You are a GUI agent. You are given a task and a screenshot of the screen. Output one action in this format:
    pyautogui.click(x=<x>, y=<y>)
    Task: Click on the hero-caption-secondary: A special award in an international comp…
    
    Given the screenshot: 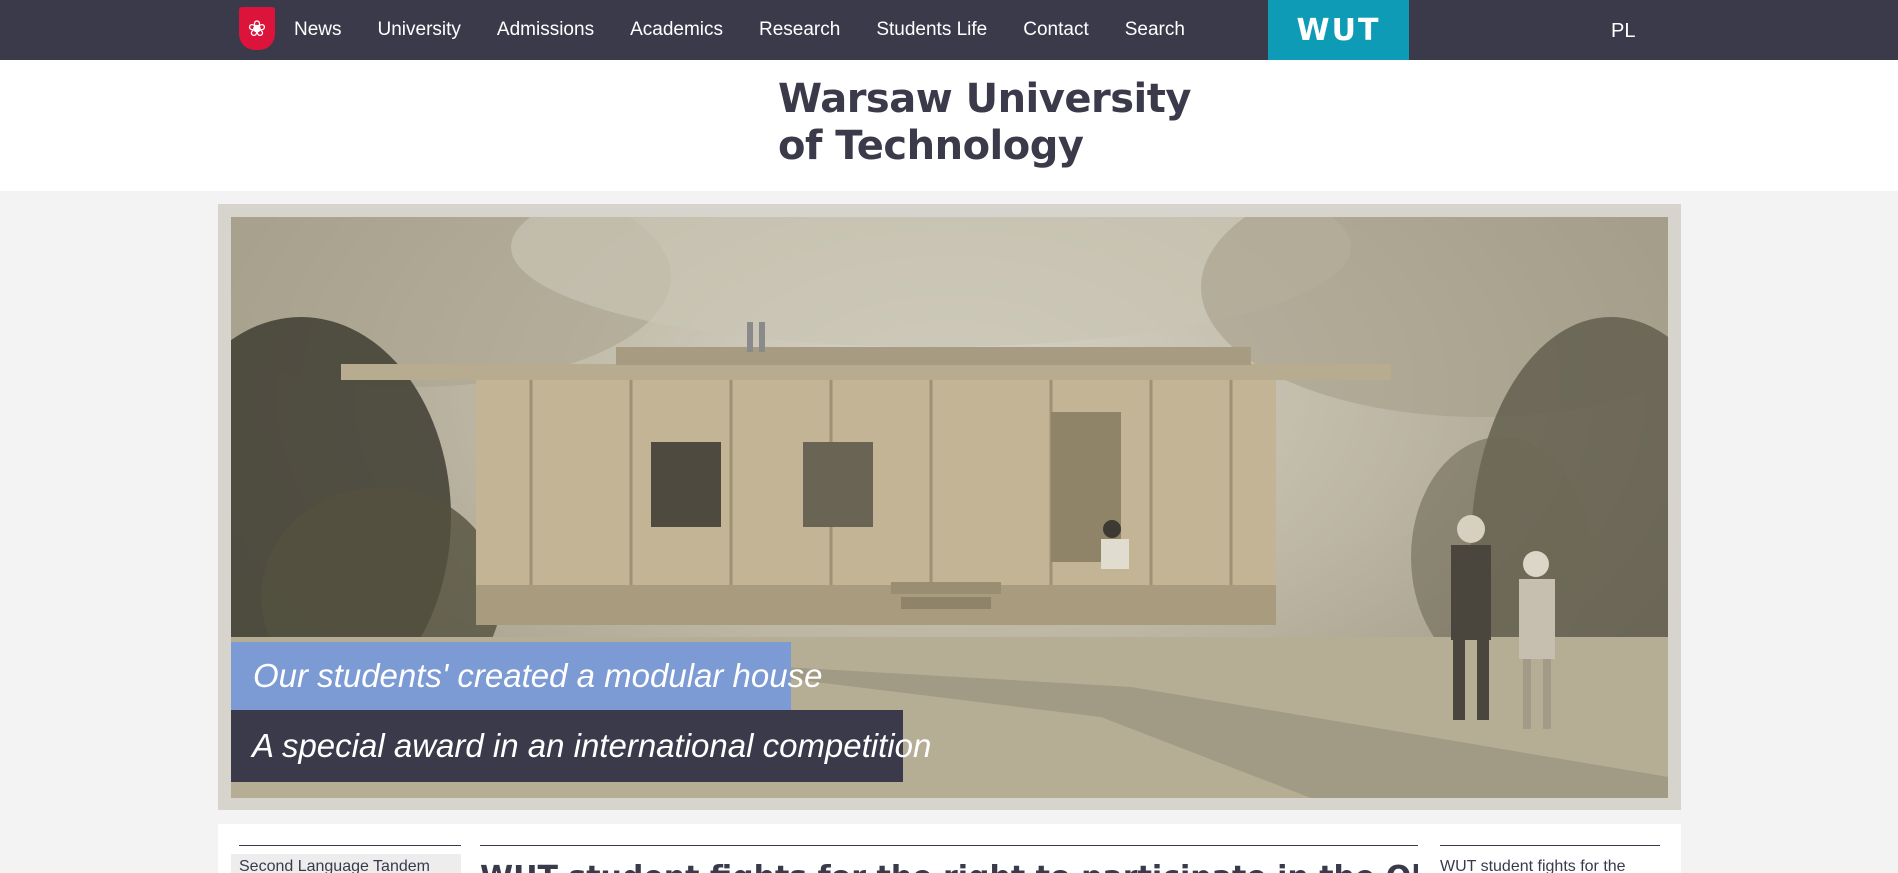 What is the action you would take?
    pyautogui.click(x=581, y=746)
    